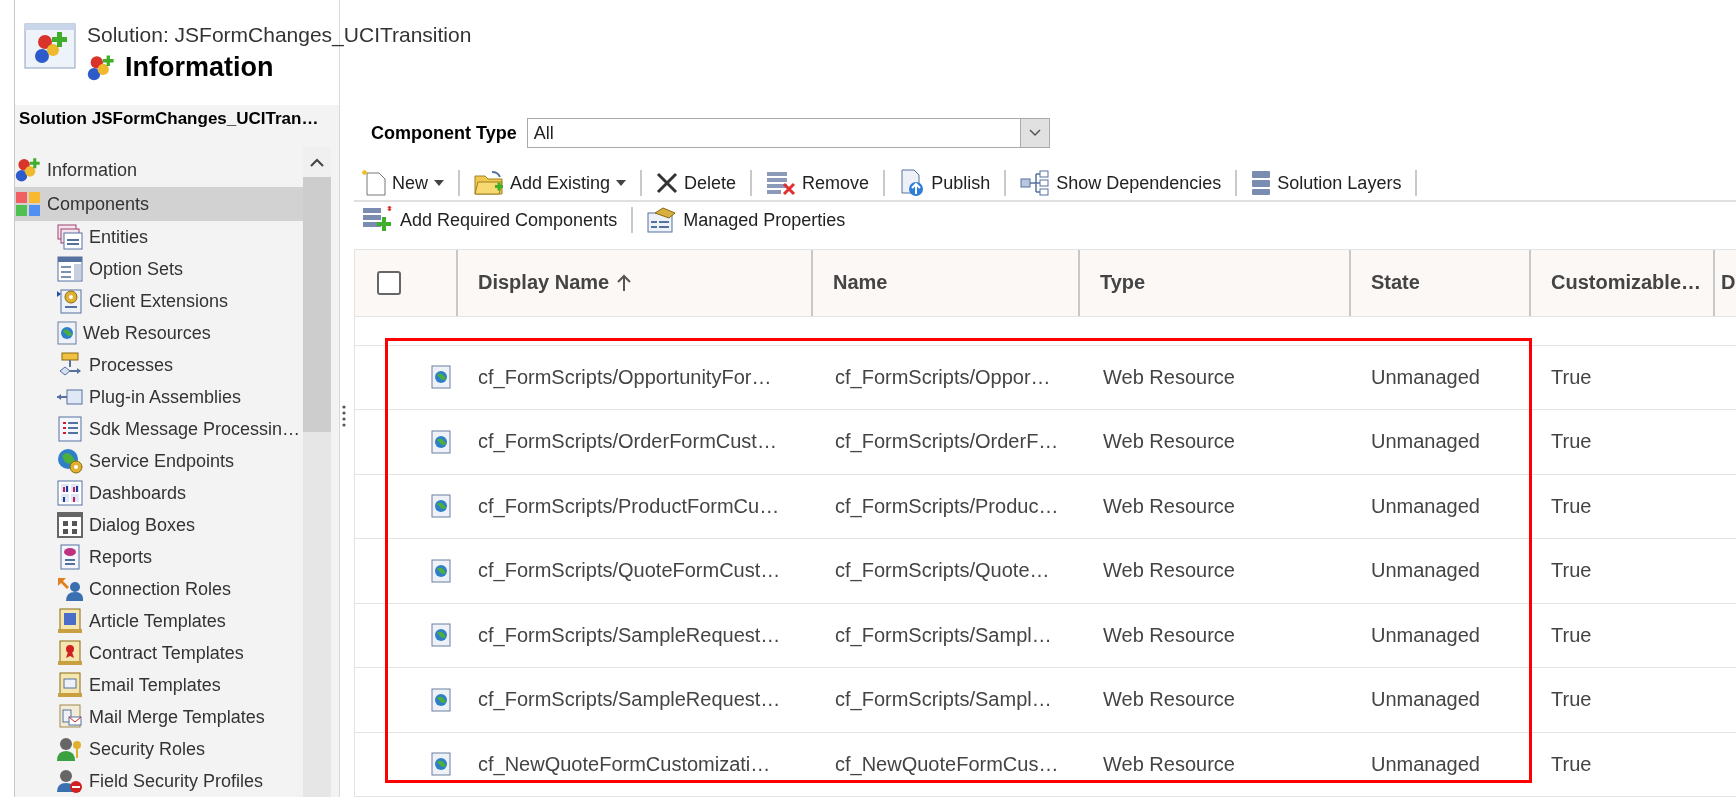  What do you see at coordinates (374, 183) in the screenshot?
I see `new-document-icon` at bounding box center [374, 183].